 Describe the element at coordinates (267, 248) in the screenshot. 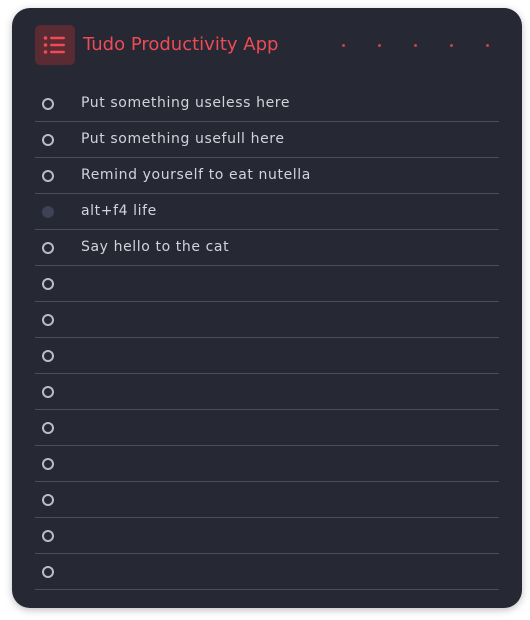

I see `todo-item: Say hello to the cat` at that location.